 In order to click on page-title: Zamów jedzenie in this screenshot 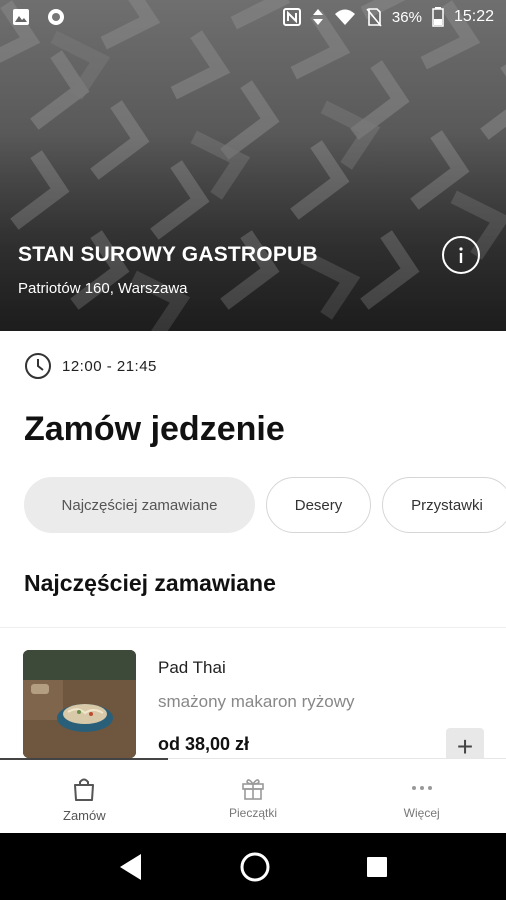, I will do `click(154, 429)`.